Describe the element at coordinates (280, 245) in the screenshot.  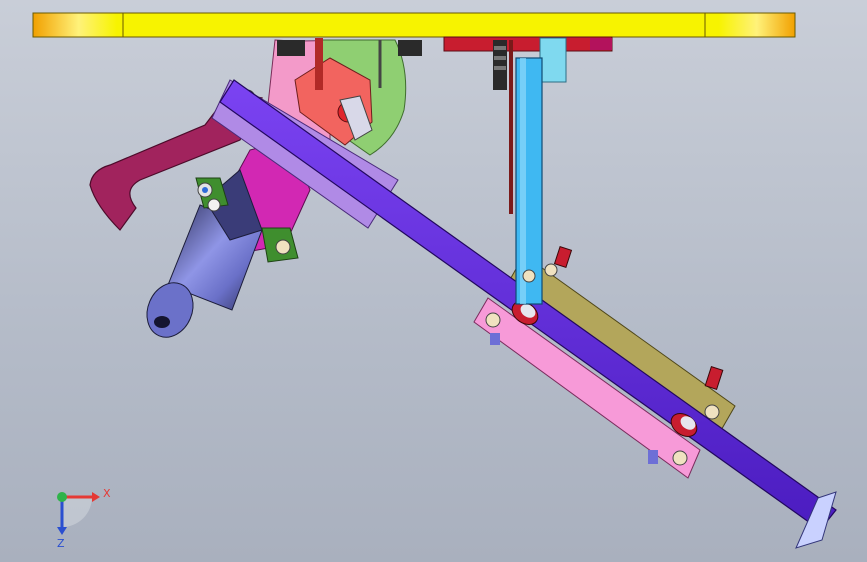
I see `green-mount-clip-right` at that location.